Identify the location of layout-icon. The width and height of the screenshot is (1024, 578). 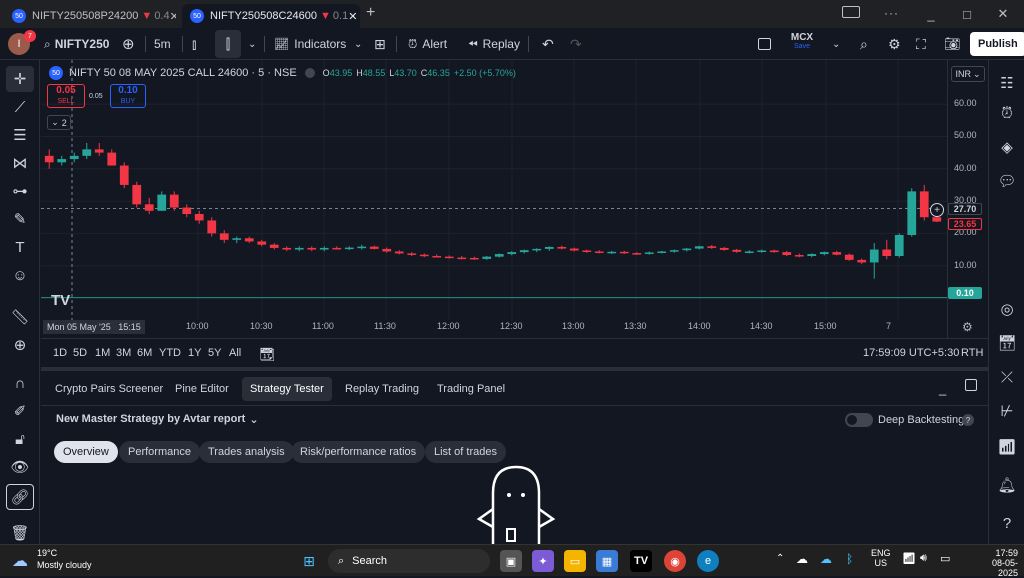
(764, 44).